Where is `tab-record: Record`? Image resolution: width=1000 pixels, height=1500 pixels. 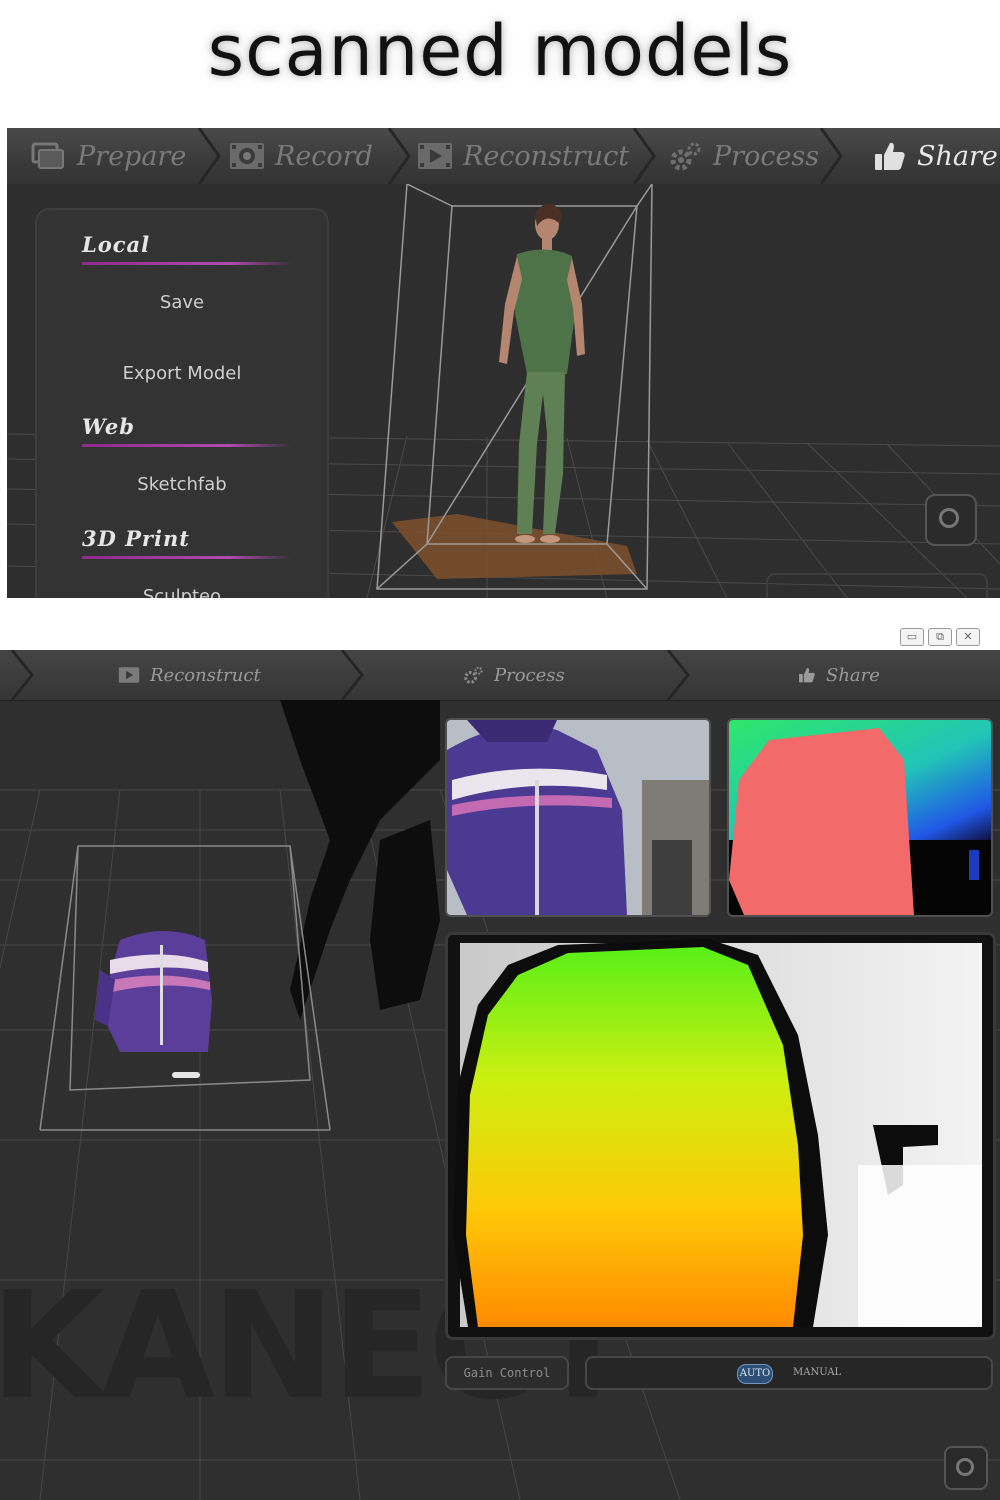 tab-record: Record is located at coordinates (301, 156).